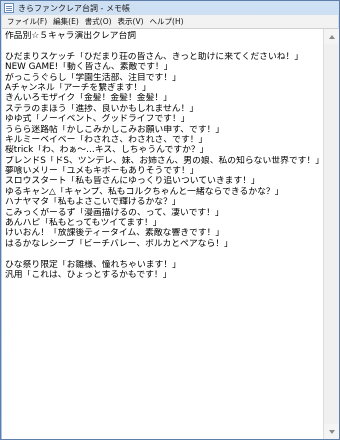 The width and height of the screenshot is (340, 440). What do you see at coordinates (98, 22) in the screenshot?
I see `menu-format: 書式(O)` at bounding box center [98, 22].